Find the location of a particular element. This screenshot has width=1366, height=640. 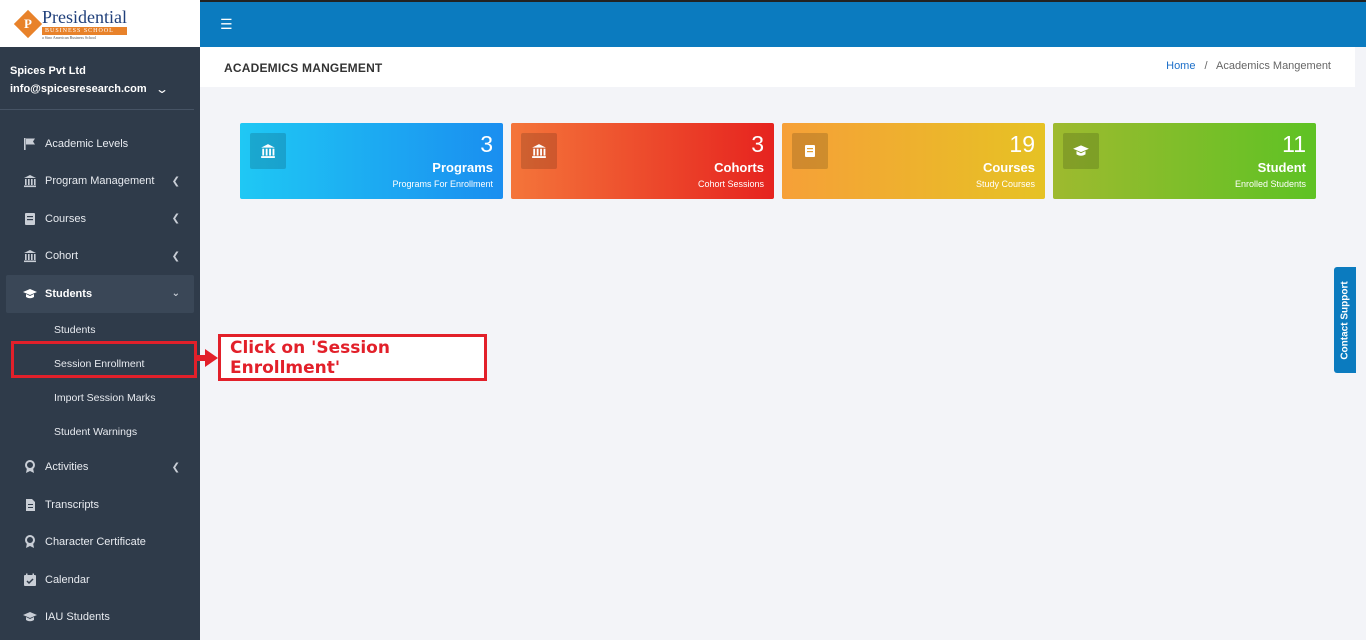

scrollbar is located at coordinates (1360, 343).